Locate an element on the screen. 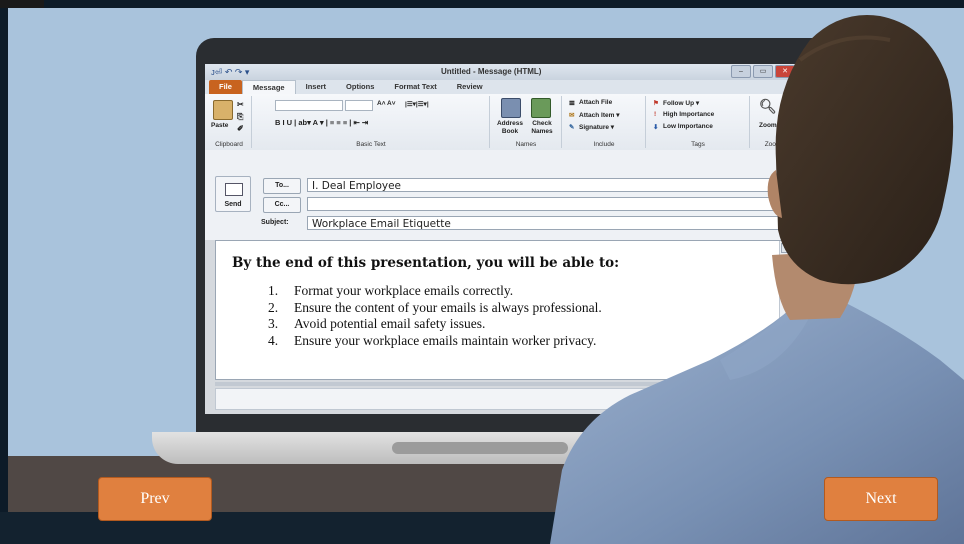 This screenshot has height=544, width=964. tab-message: Message is located at coordinates (268, 87).